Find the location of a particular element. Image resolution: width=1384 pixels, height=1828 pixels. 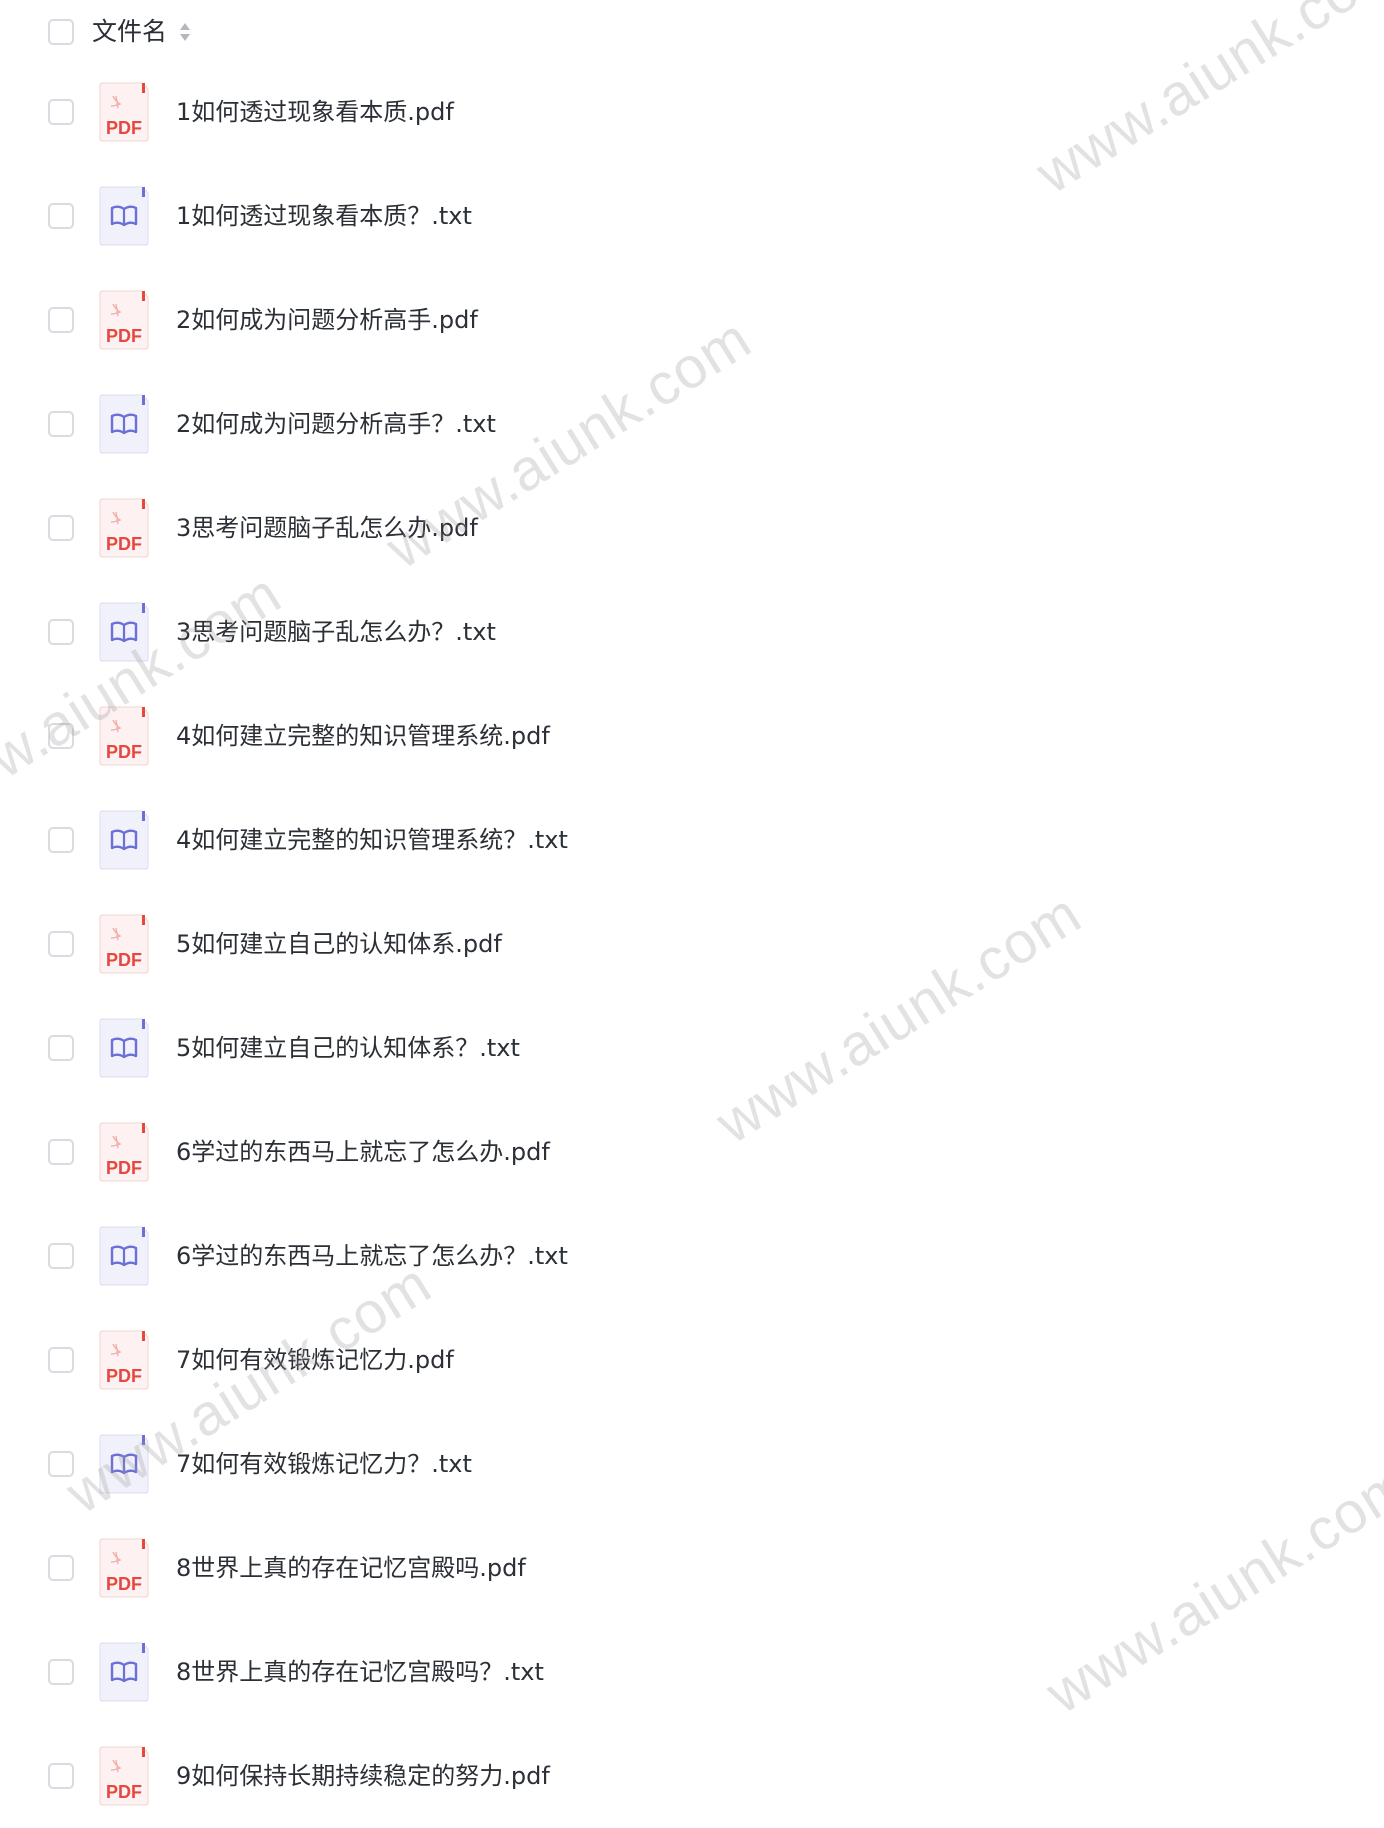

file-row: PDF 7如何有效锻炼记忆力.pdf is located at coordinates (692, 1360).